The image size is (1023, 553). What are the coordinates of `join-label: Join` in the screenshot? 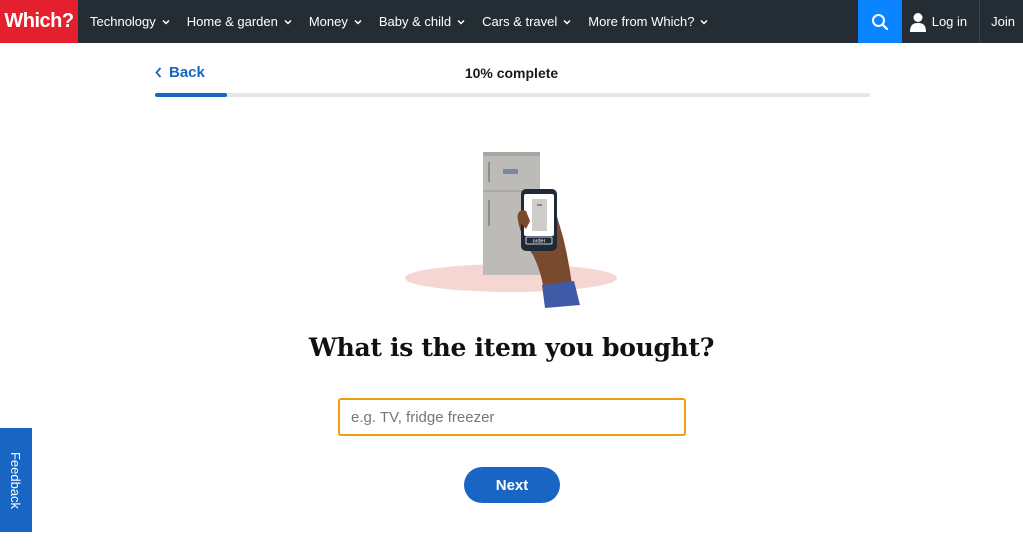 It's located at (1003, 21).